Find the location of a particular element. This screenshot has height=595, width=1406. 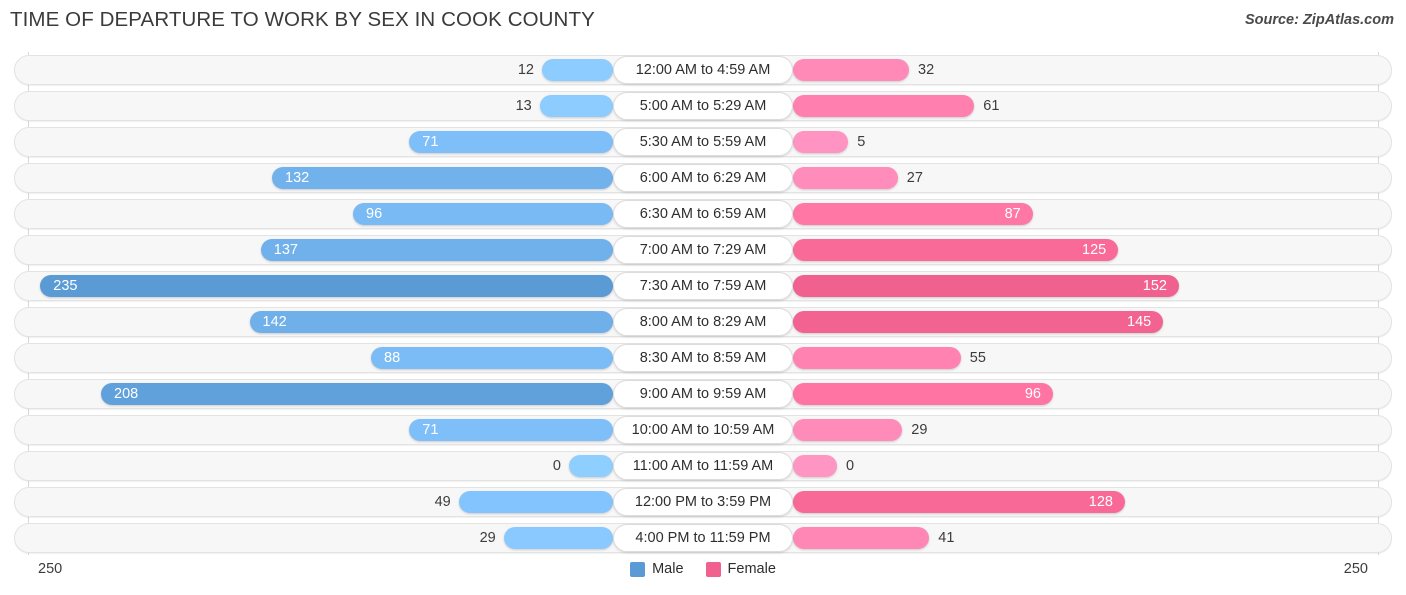

bar-female-value: 125 is located at coordinates (1094, 250).